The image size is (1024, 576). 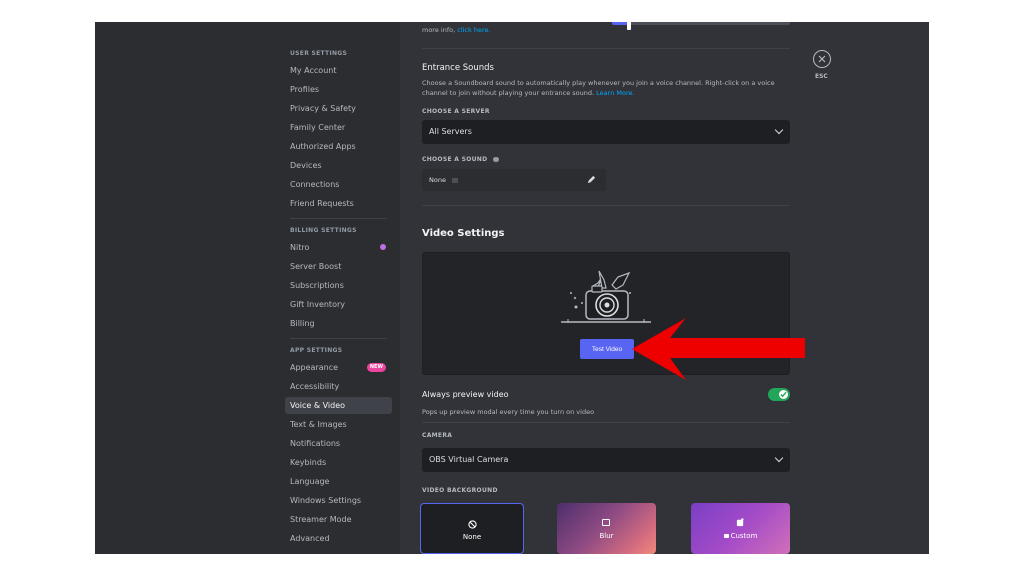 What do you see at coordinates (718, 349) in the screenshot?
I see `red-arrow-annotation` at bounding box center [718, 349].